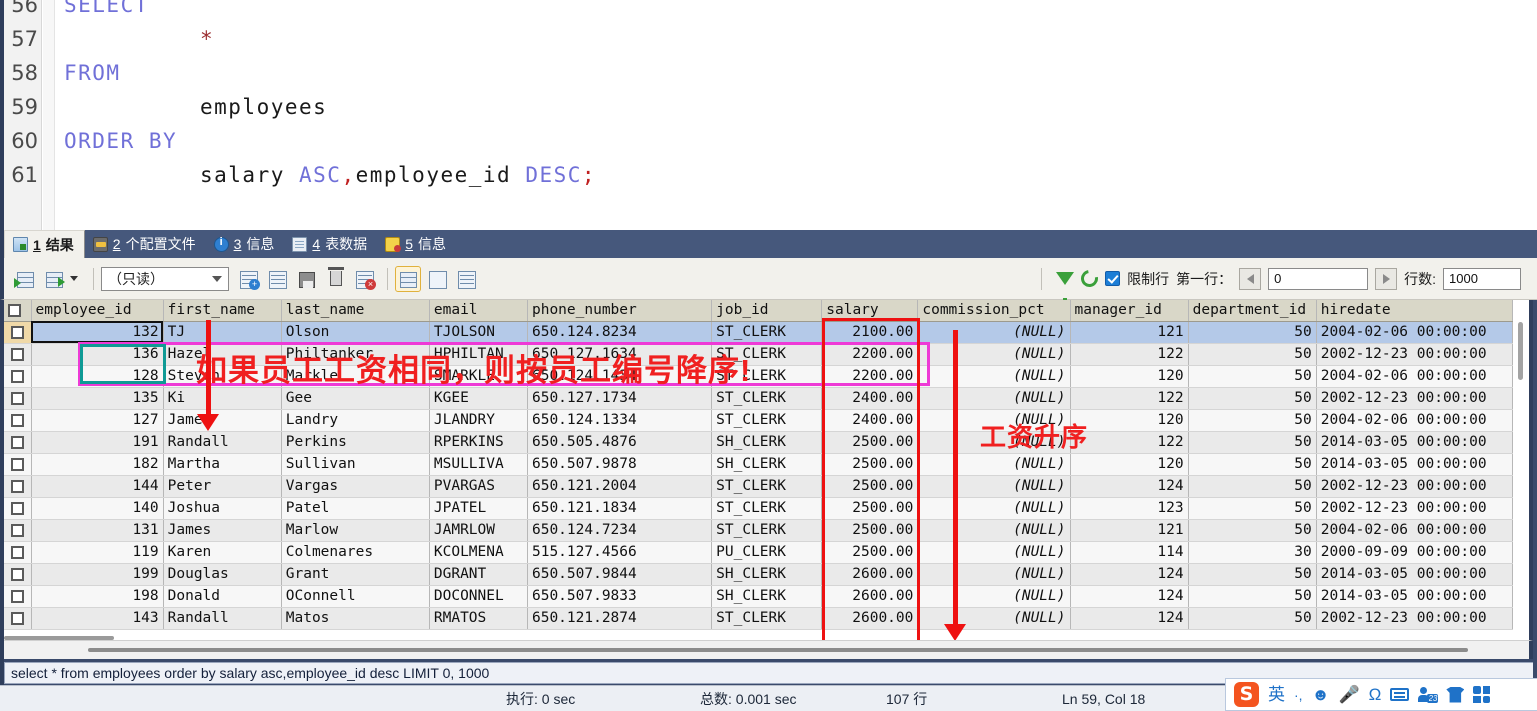 This screenshot has height=711, width=1537. I want to click on column-header-email: email, so click(478, 311).